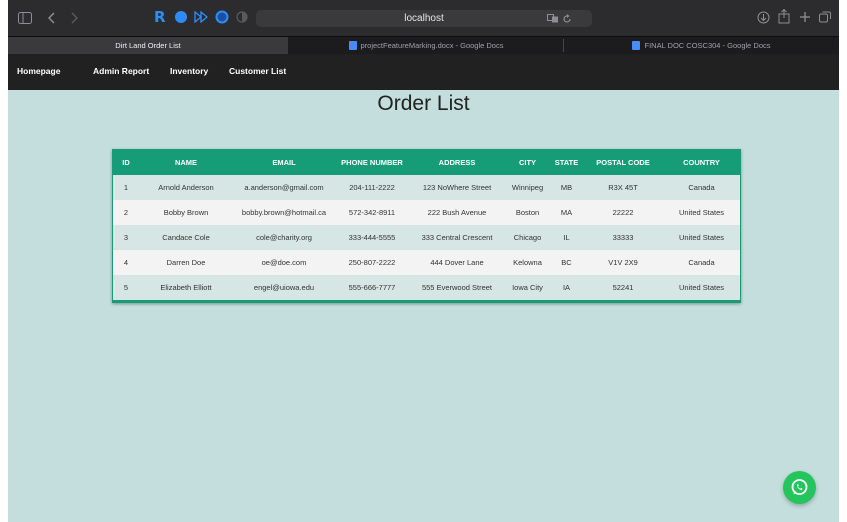 Image resolution: width=847 pixels, height=522 pixels. What do you see at coordinates (805, 17) in the screenshot?
I see `new-tab-icon` at bounding box center [805, 17].